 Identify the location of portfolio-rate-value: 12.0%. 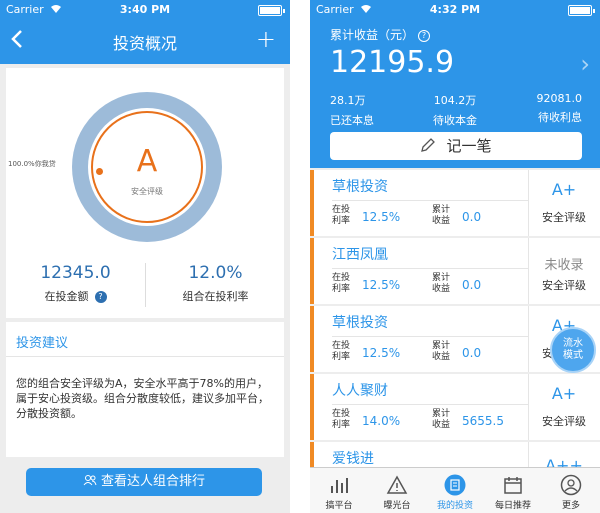
(215, 273).